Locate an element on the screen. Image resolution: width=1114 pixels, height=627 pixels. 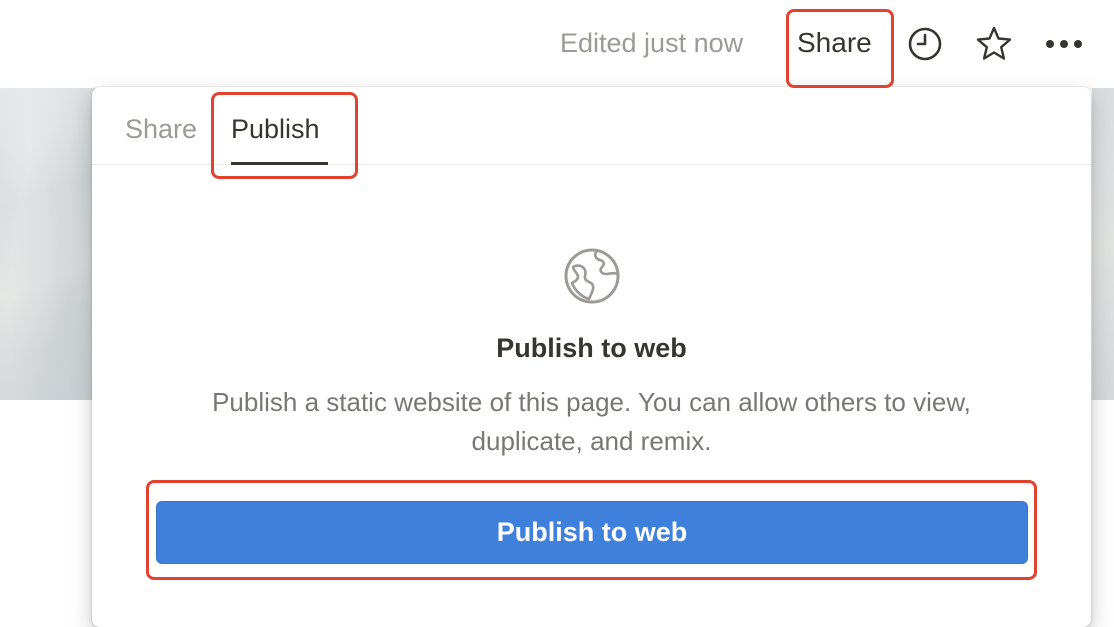
publish-heading: Publish to web is located at coordinates (591, 348).